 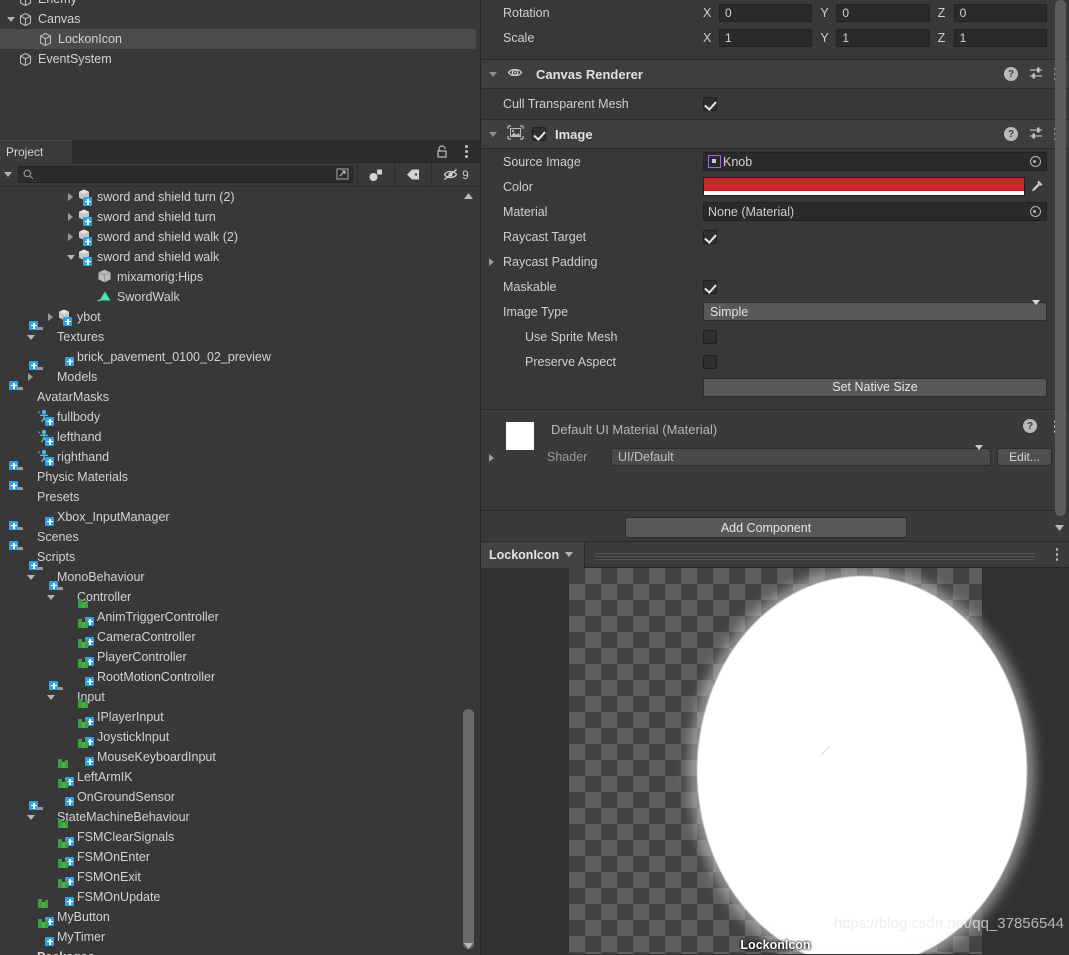 I want to click on hierarchy-panel: Enemy Canvas LockonIcon EventSystem, so click(x=240, y=70).